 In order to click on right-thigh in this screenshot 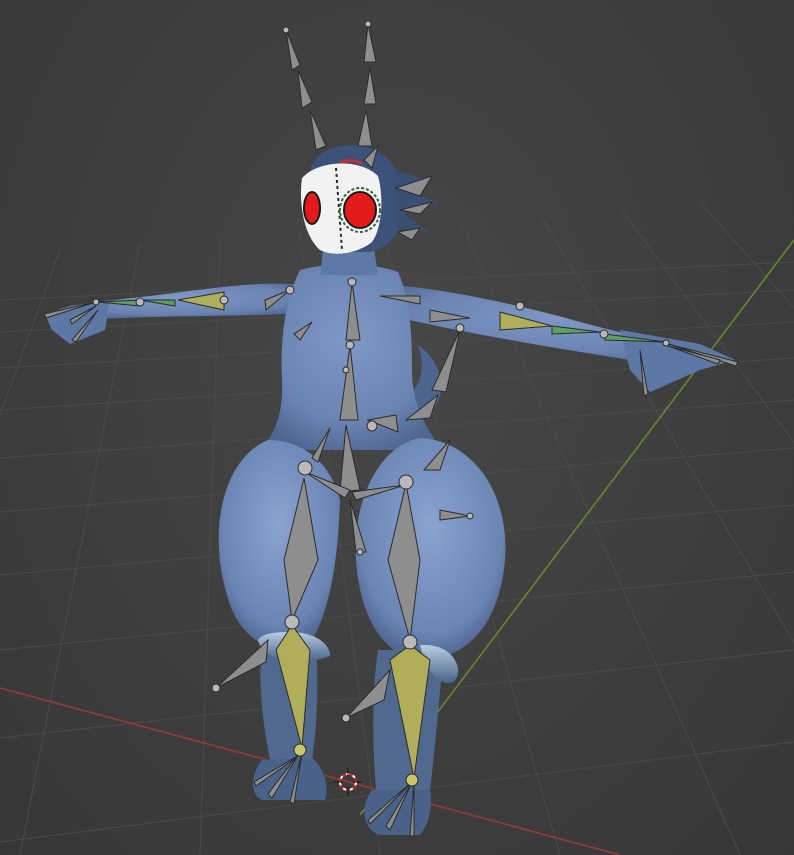, I will do `click(430, 549)`.